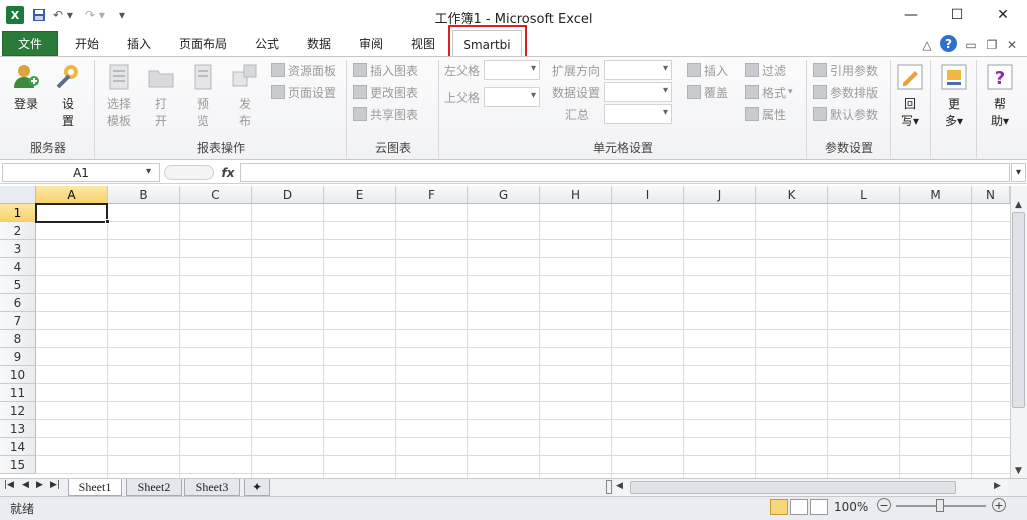 This screenshot has height=520, width=1027. Describe the element at coordinates (55, 485) in the screenshot. I see `sheet-nav-last-icon: ▶|` at that location.